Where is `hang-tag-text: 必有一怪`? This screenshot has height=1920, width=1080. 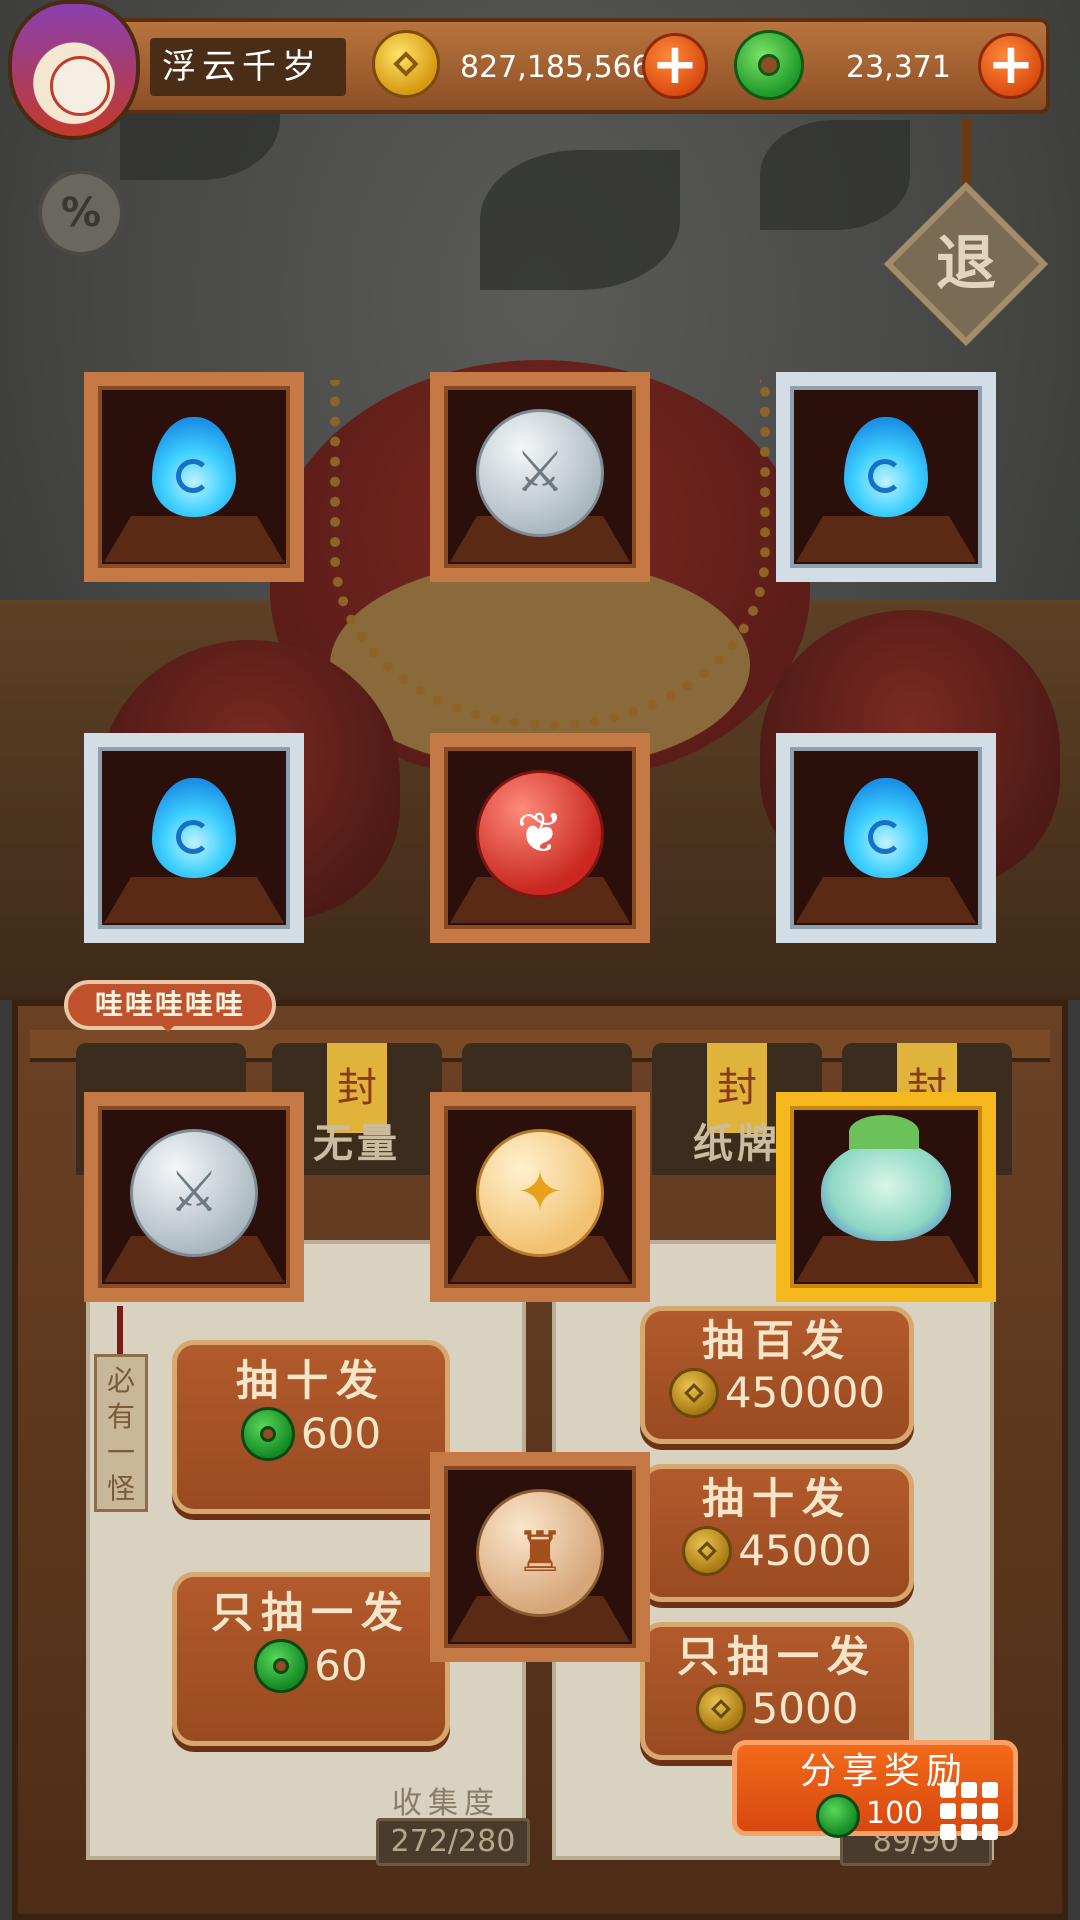 hang-tag-text: 必有一怪 is located at coordinates (120, 1434).